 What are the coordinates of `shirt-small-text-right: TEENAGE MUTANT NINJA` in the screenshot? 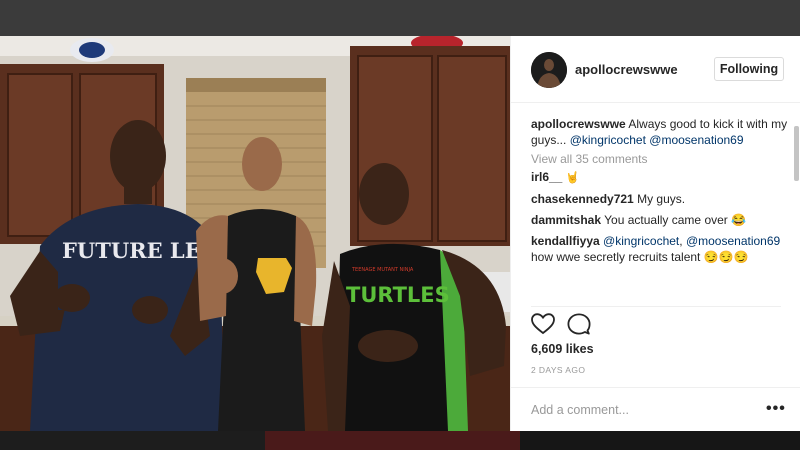 It's located at (382, 270).